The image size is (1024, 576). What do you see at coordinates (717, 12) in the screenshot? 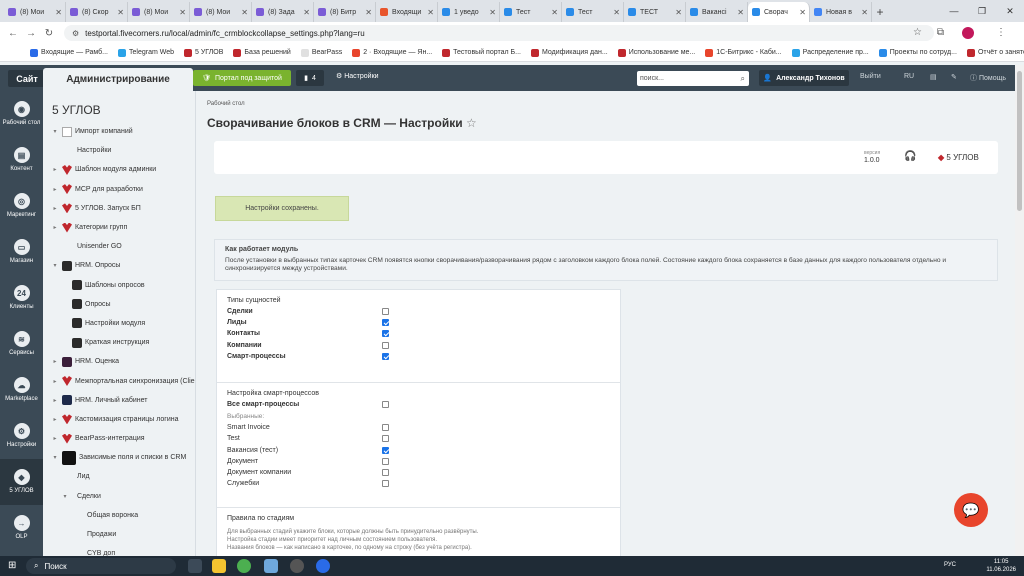
I see `browser-tab: Вакансі ✕` at bounding box center [717, 12].